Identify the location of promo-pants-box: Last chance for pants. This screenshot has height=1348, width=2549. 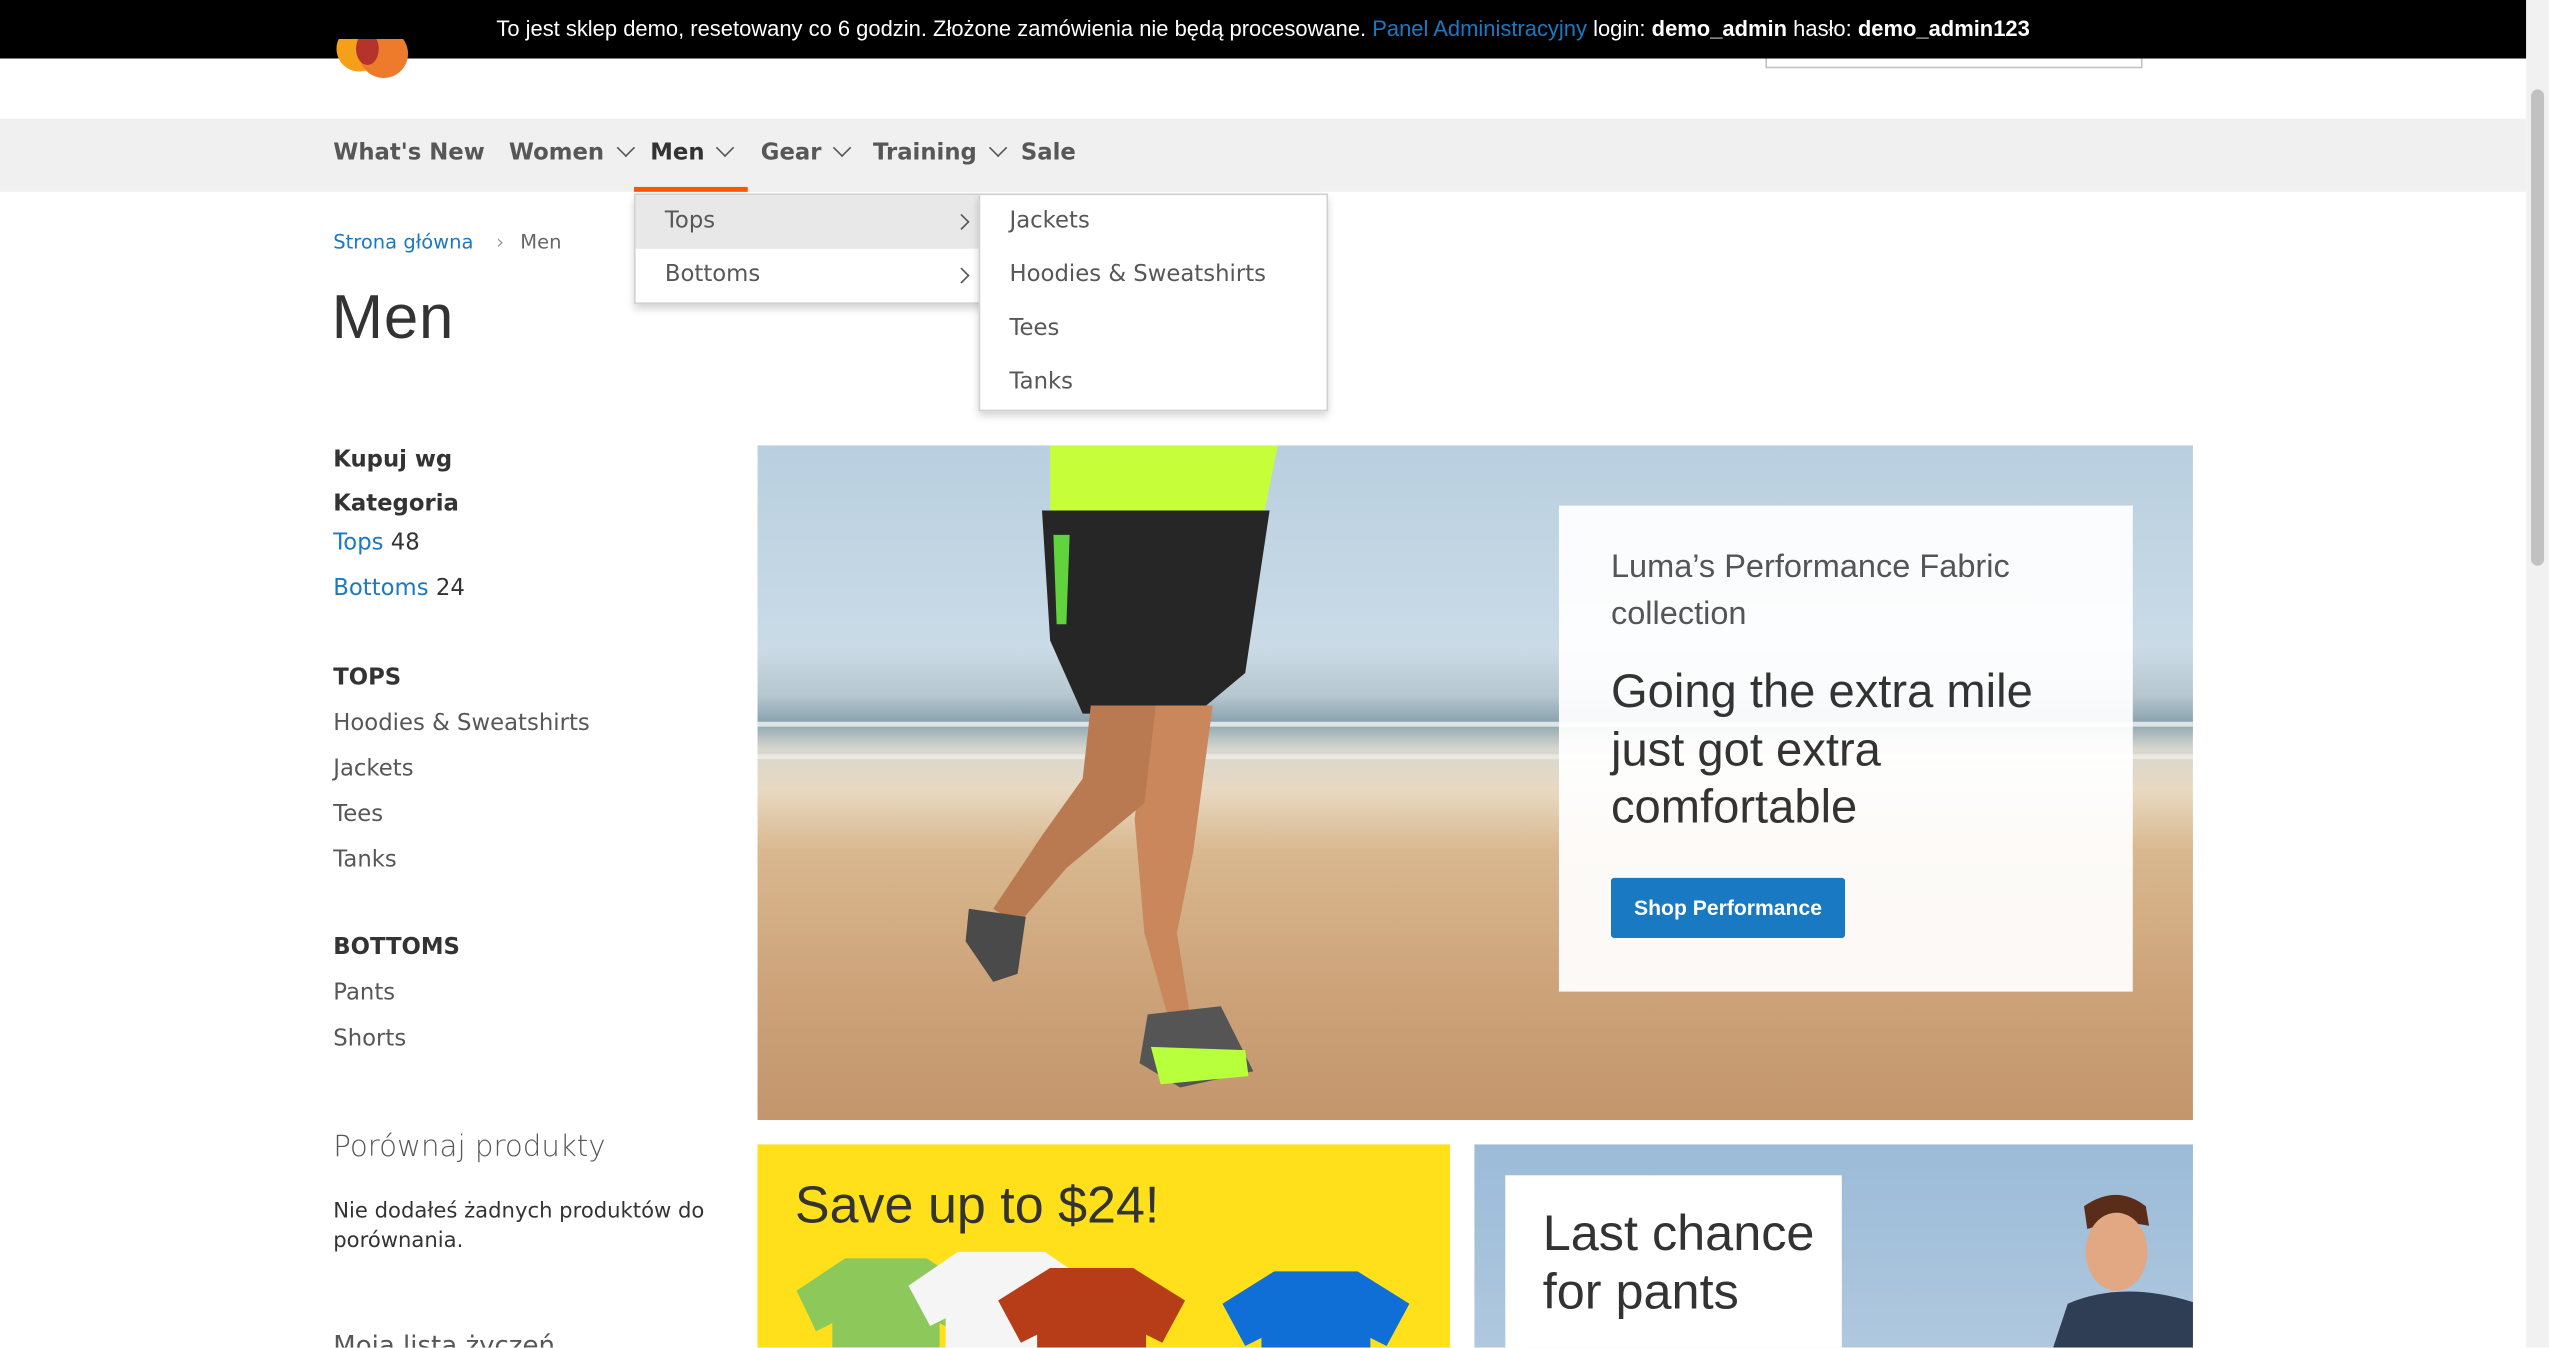
(1673, 1261).